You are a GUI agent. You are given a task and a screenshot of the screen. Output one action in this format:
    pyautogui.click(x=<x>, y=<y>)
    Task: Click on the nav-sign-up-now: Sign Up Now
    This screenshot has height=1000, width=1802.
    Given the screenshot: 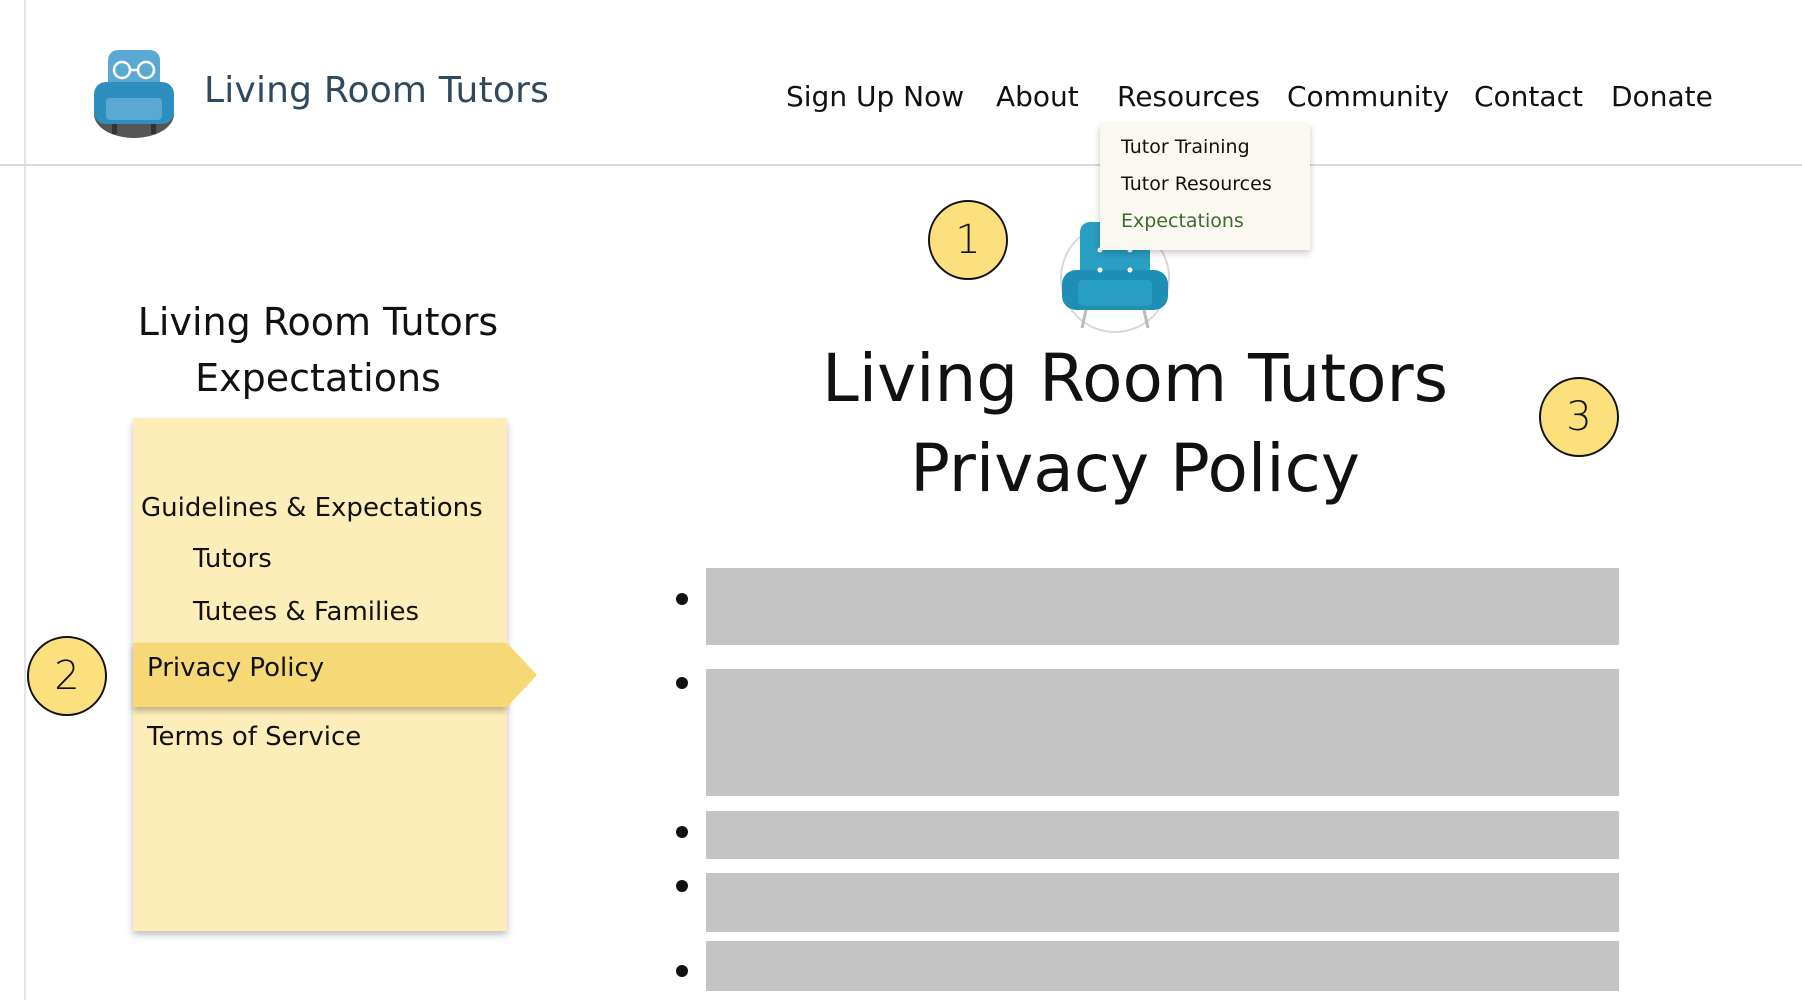 What is the action you would take?
    pyautogui.click(x=875, y=96)
    